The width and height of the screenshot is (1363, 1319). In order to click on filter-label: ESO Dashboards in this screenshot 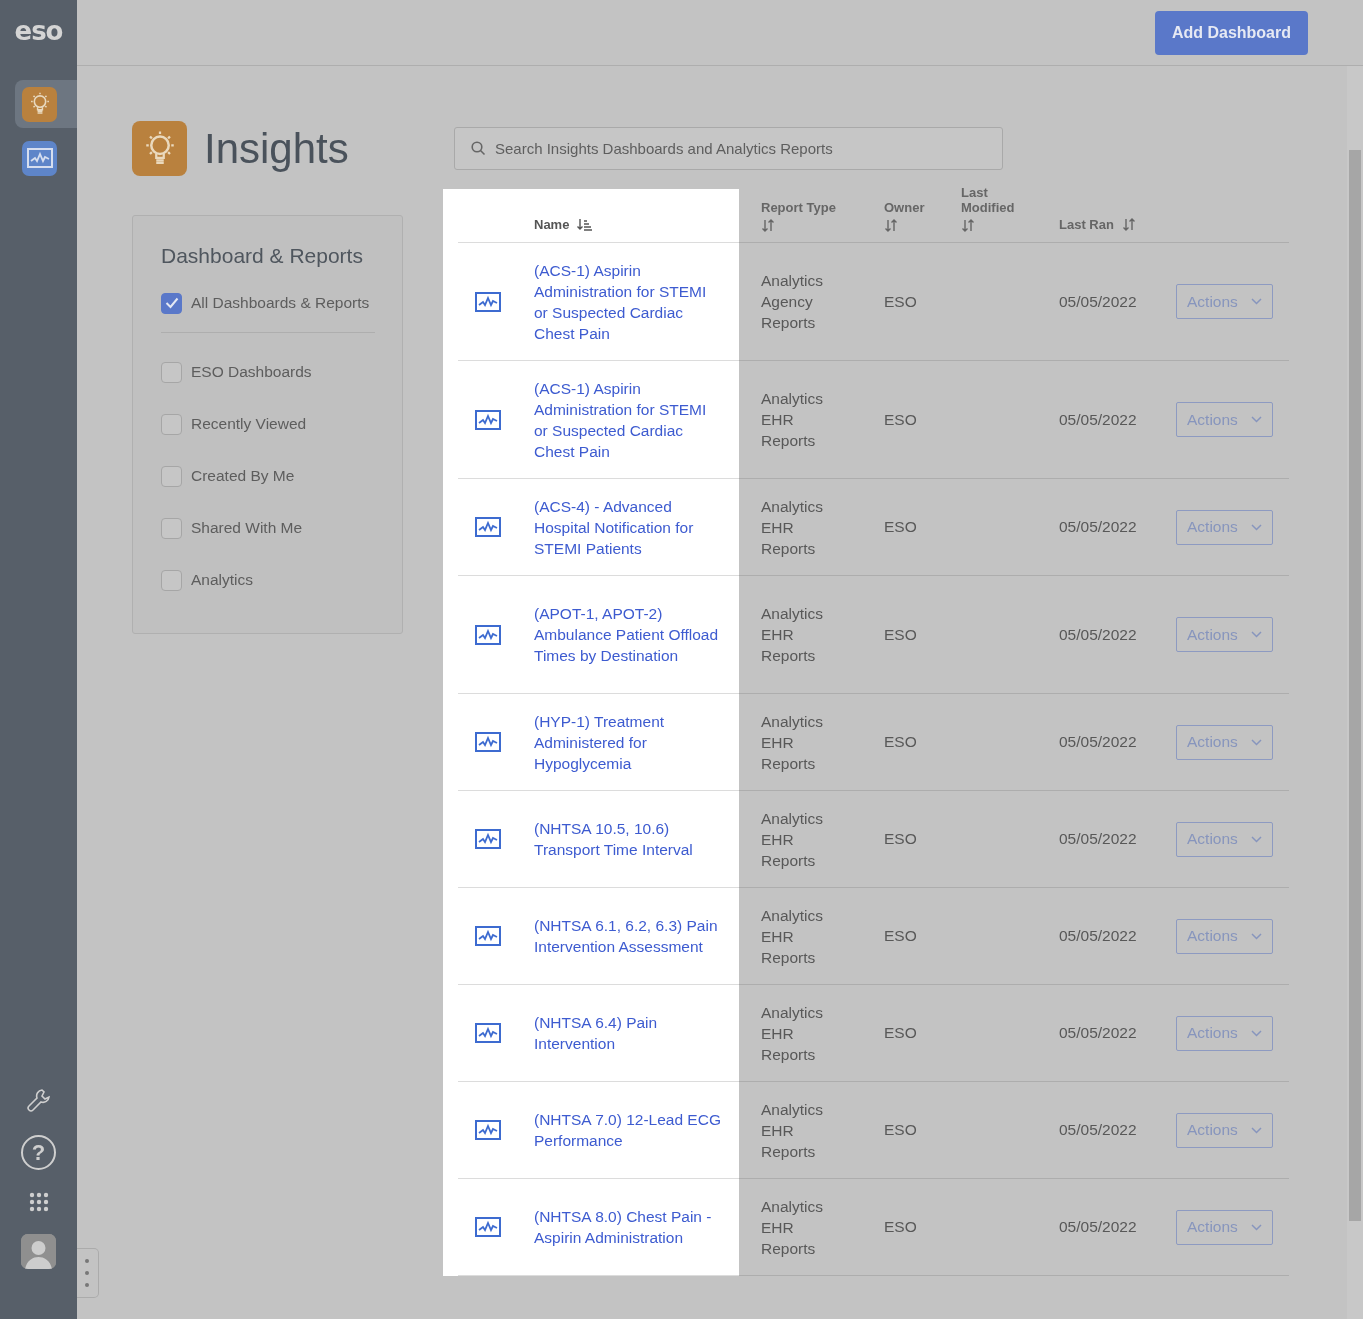, I will do `click(251, 372)`.